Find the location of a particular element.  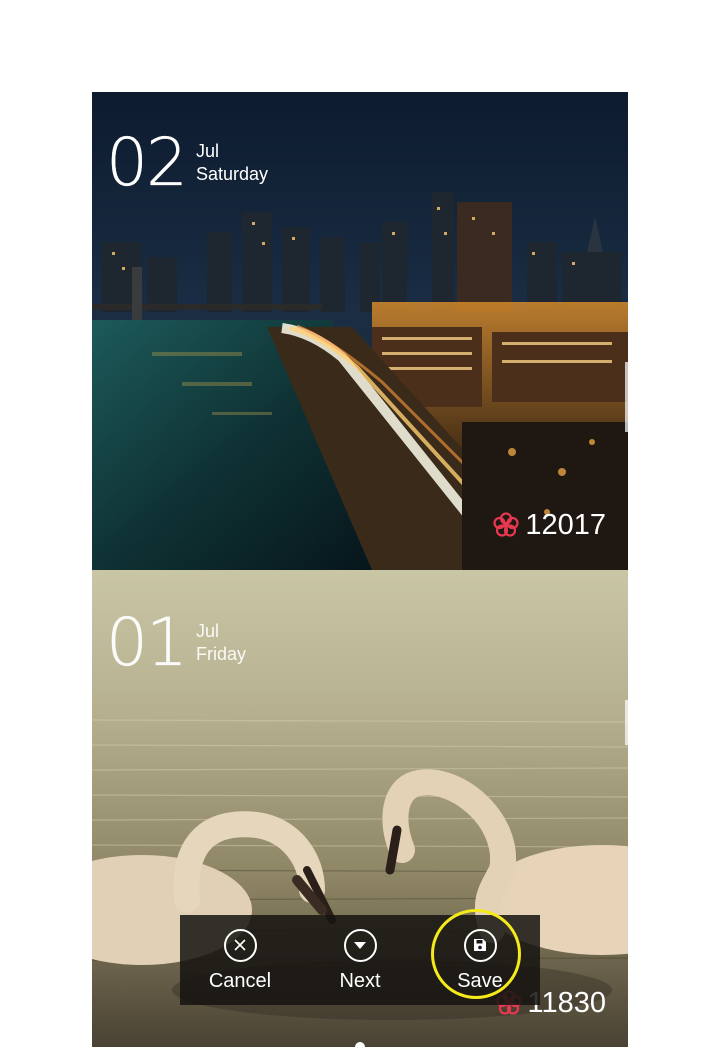

date-label: 02 Jul Saturday is located at coordinates (187, 162).